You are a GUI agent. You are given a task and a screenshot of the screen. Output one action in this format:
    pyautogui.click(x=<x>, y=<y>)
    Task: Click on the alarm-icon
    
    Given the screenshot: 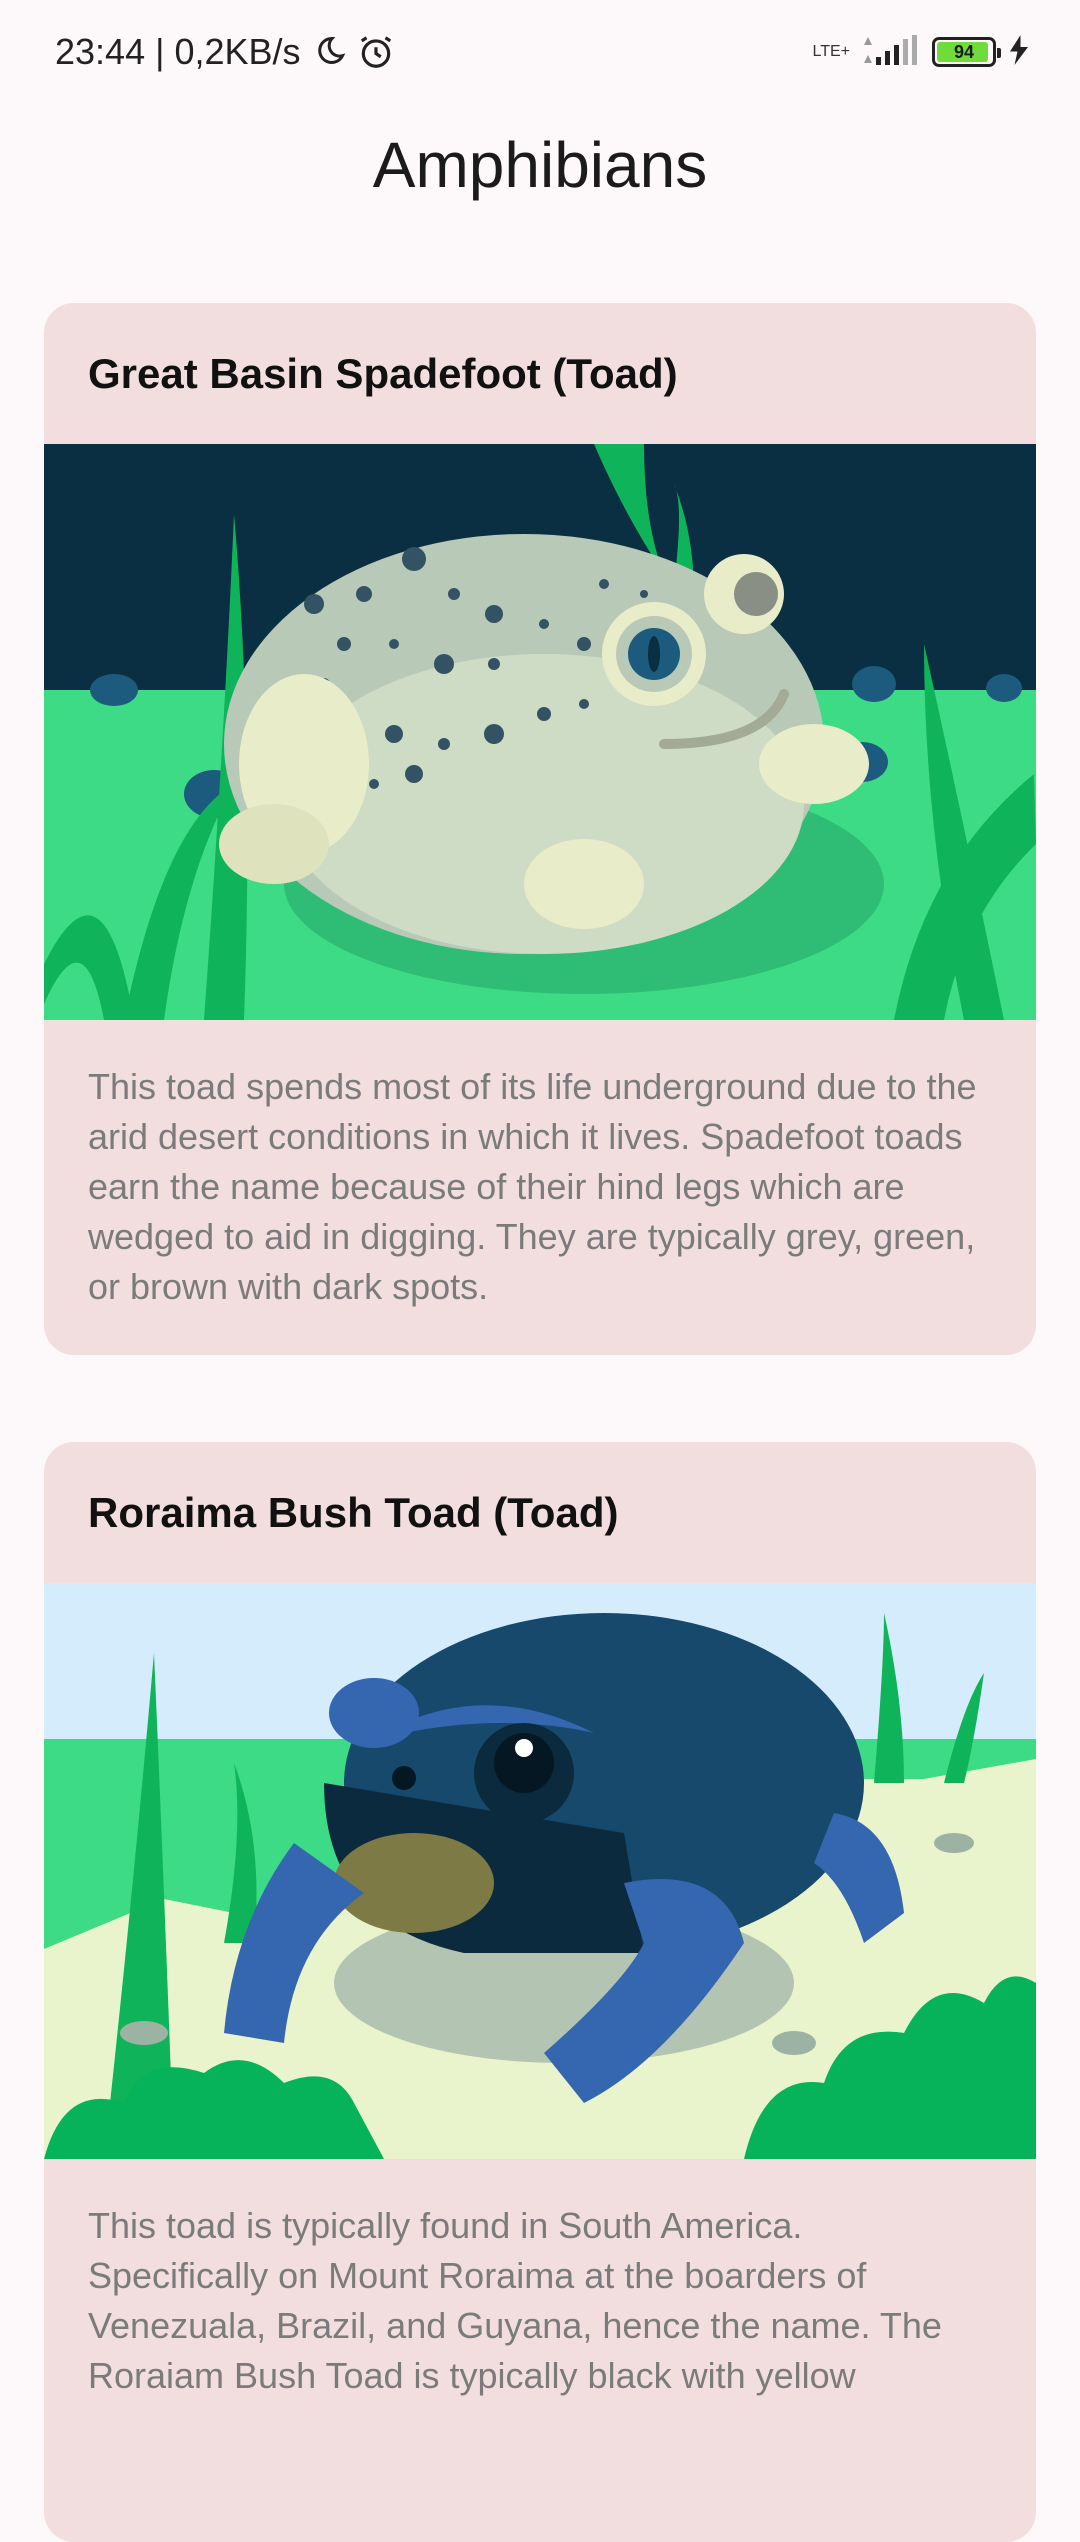 What is the action you would take?
    pyautogui.click(x=376, y=52)
    